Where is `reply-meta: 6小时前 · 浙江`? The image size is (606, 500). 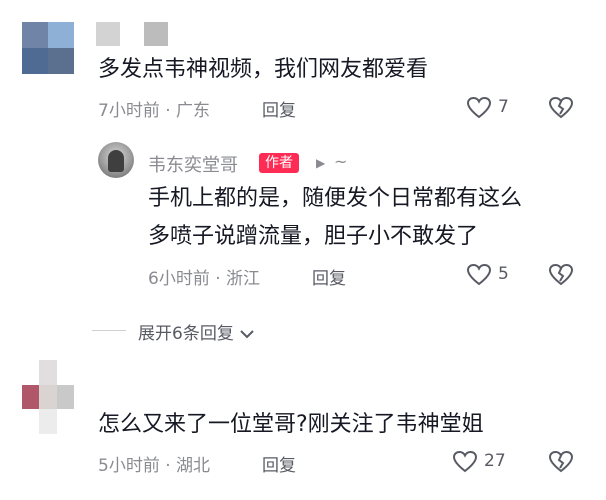
reply-meta: 6小时前 · 浙江 is located at coordinates (204, 276).